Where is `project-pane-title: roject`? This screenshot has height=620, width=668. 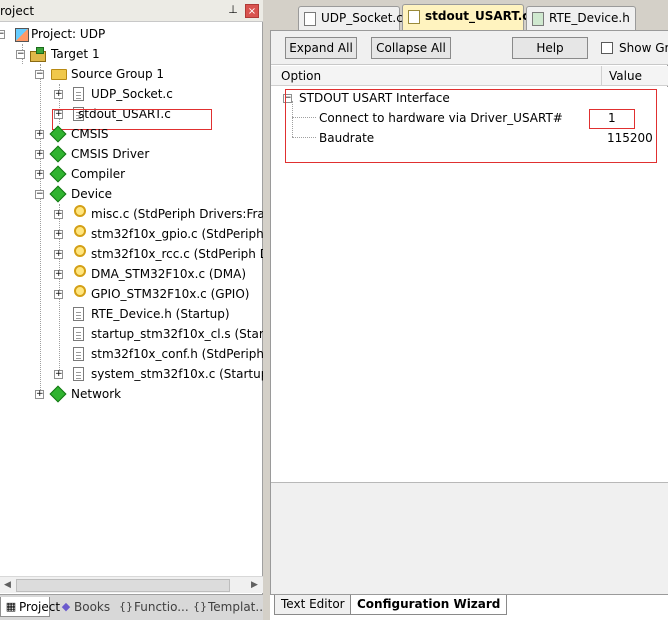
project-pane-title: roject is located at coordinates (17, 11).